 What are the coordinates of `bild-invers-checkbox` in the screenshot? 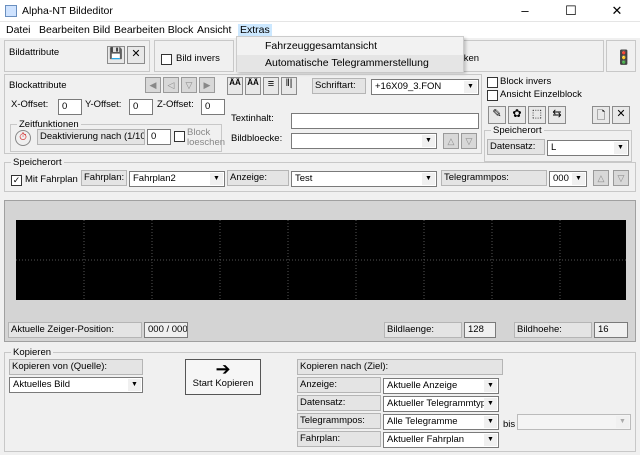 It's located at (166, 59).